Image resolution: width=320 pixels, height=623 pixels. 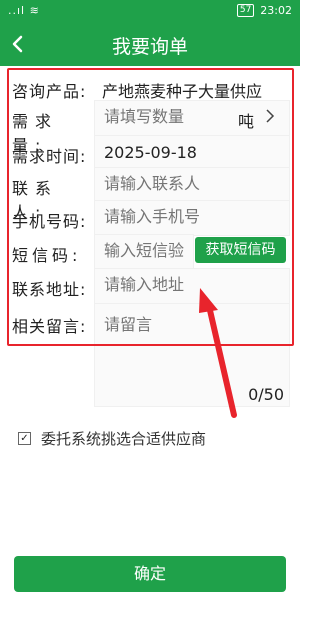 What do you see at coordinates (245, 10) in the screenshot?
I see `battery-icon: 57` at bounding box center [245, 10].